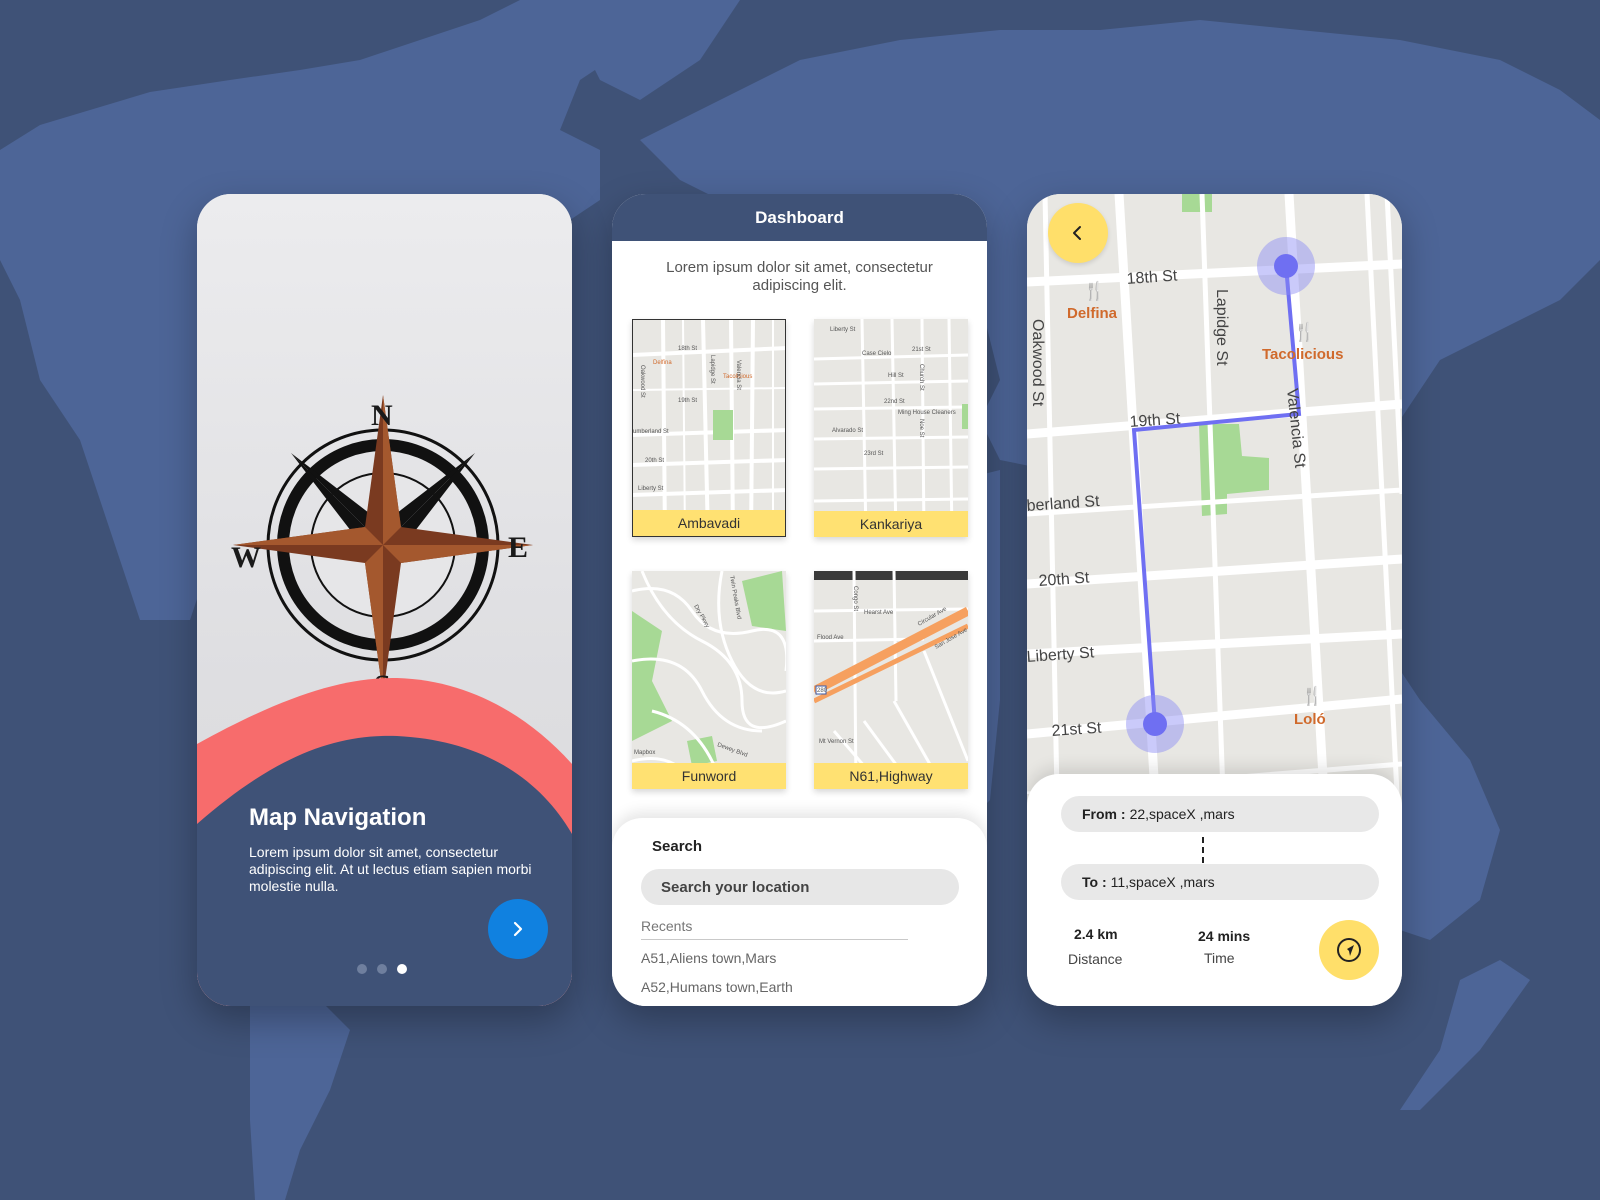  I want to click on map-label: Flood Ave, so click(830, 638).